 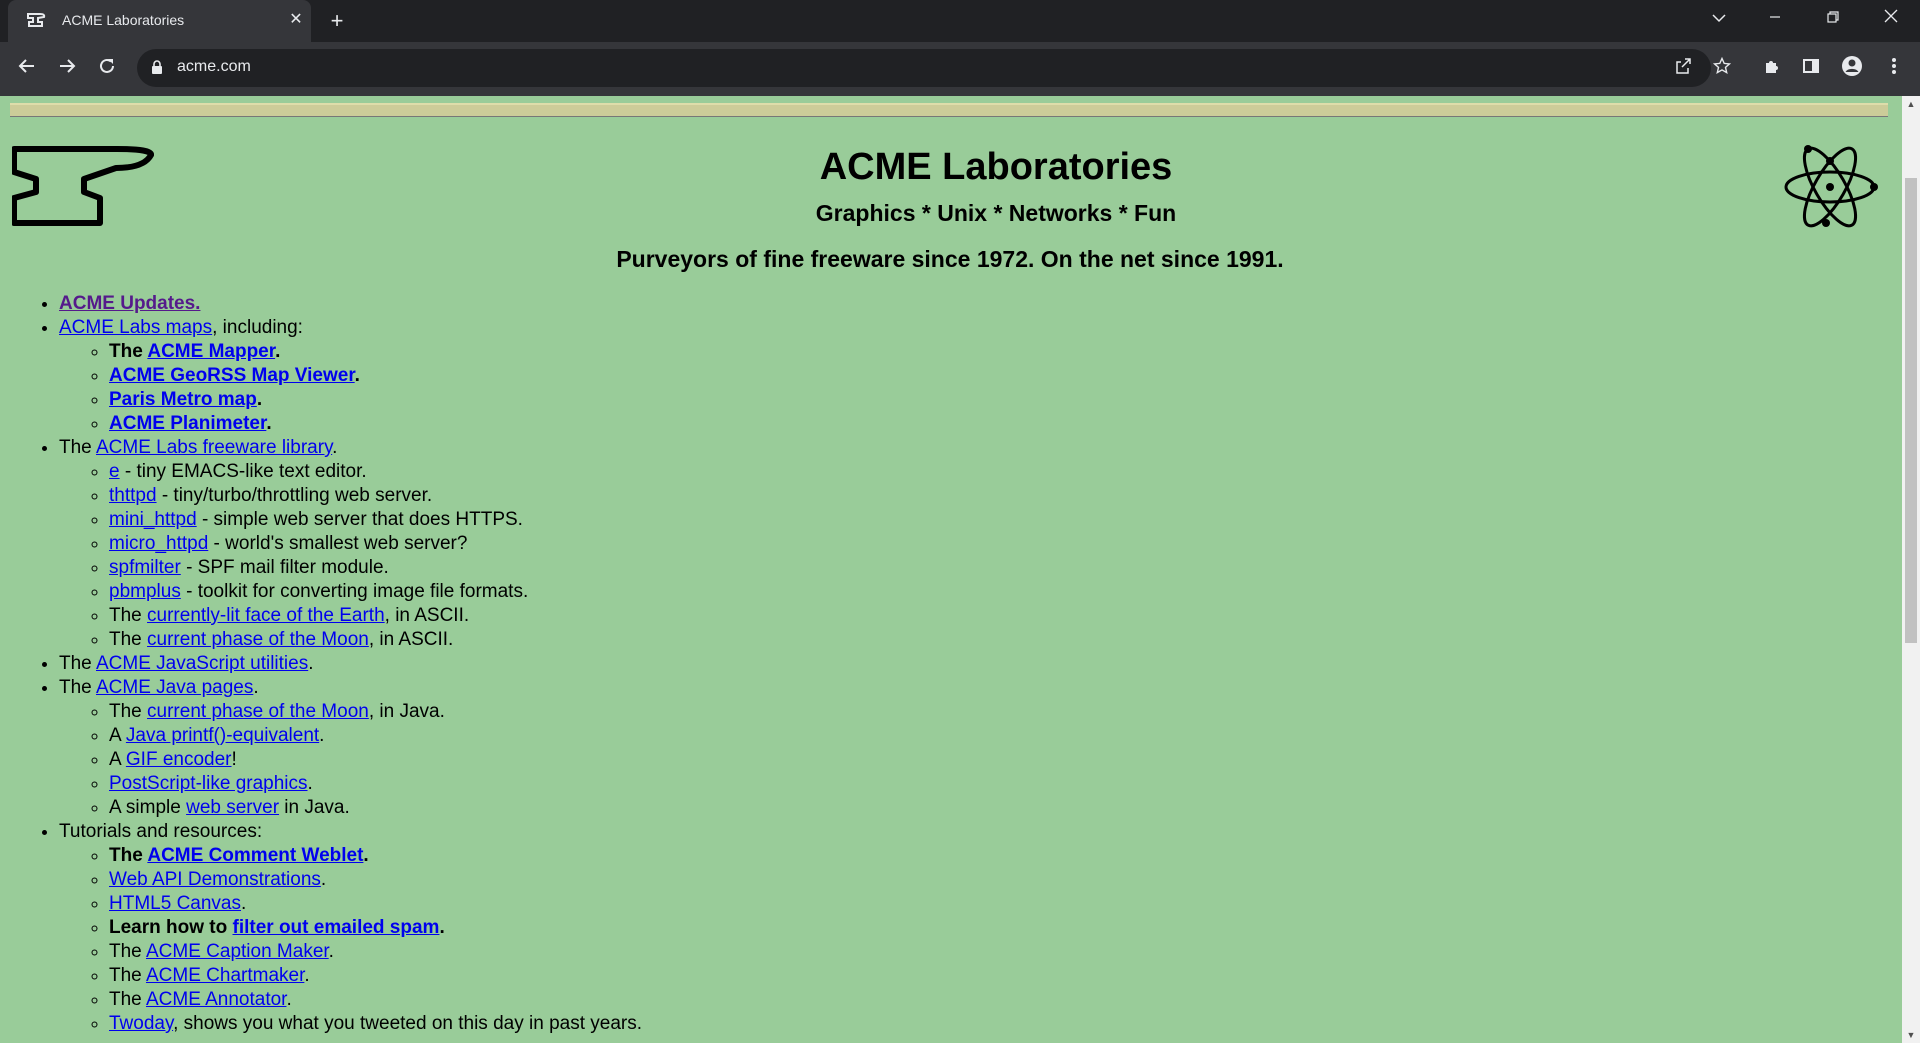 What do you see at coordinates (202, 663) in the screenshot?
I see `javascript-utilities-link: ACME JavaScript utilities` at bounding box center [202, 663].